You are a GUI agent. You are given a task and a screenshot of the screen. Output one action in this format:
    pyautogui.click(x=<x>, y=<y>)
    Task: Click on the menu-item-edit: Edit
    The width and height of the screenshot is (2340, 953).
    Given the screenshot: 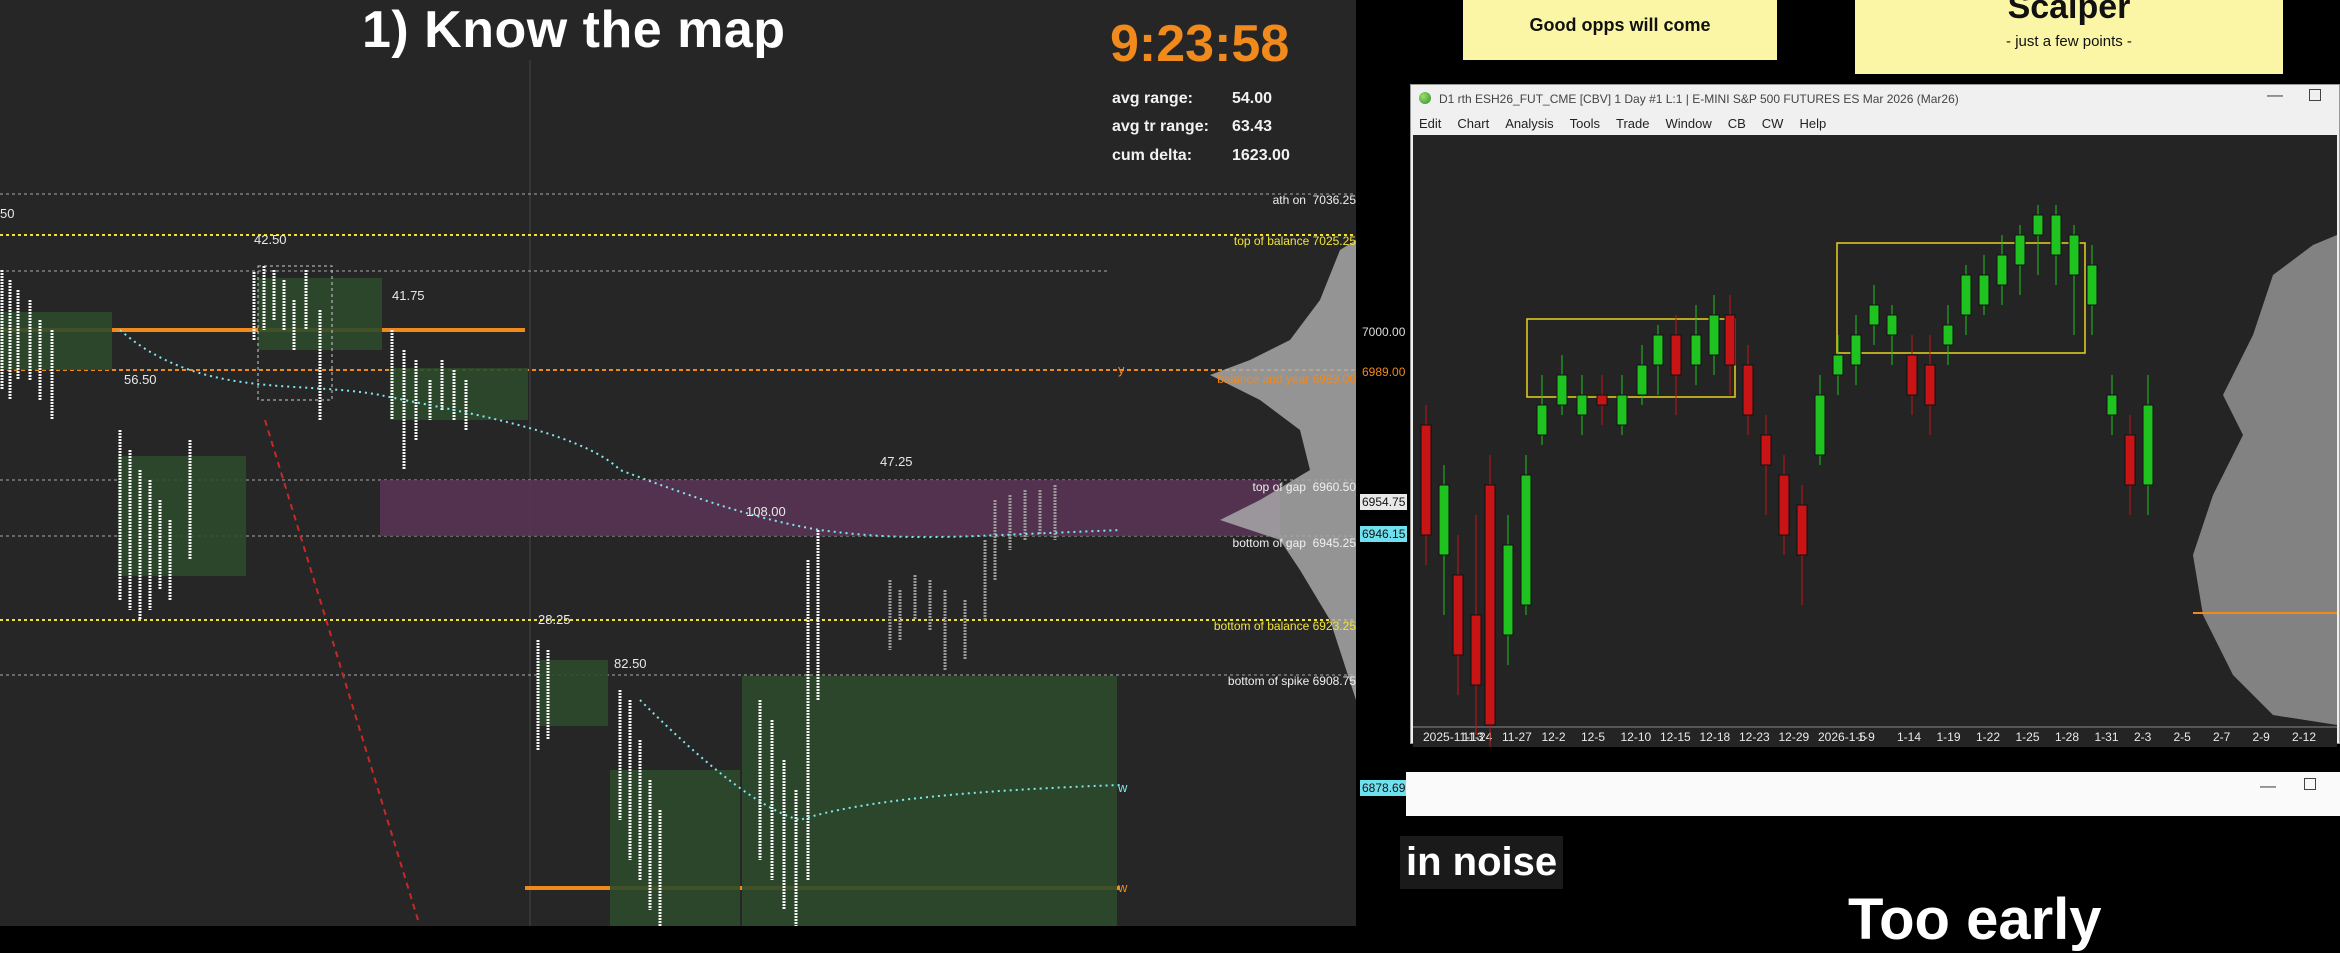 What is the action you would take?
    pyautogui.click(x=1430, y=123)
    